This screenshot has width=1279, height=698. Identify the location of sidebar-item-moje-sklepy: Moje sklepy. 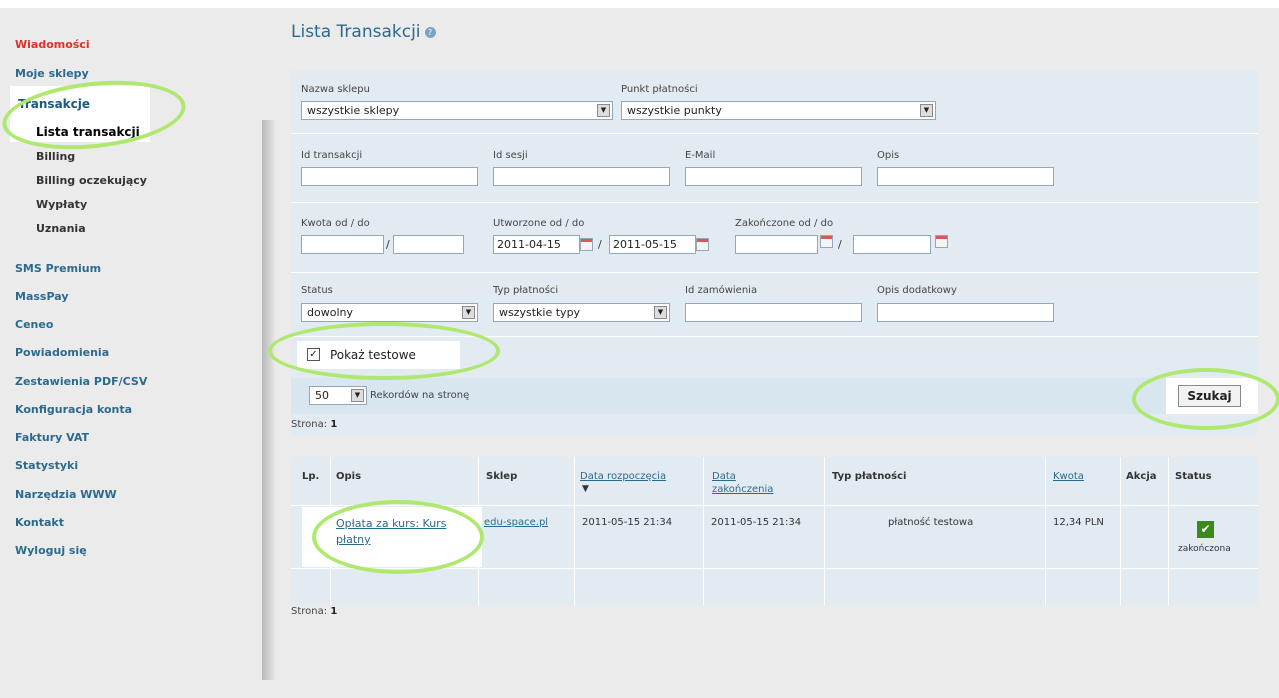
(52, 73).